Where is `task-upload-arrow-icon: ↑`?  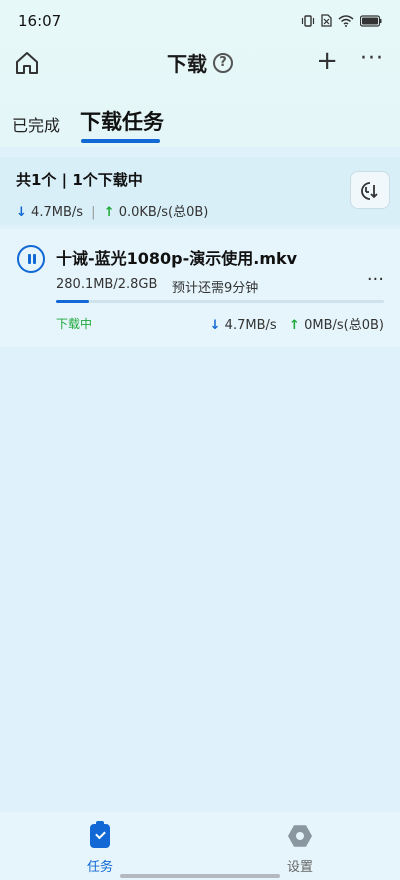
task-upload-arrow-icon: ↑ is located at coordinates (294, 325).